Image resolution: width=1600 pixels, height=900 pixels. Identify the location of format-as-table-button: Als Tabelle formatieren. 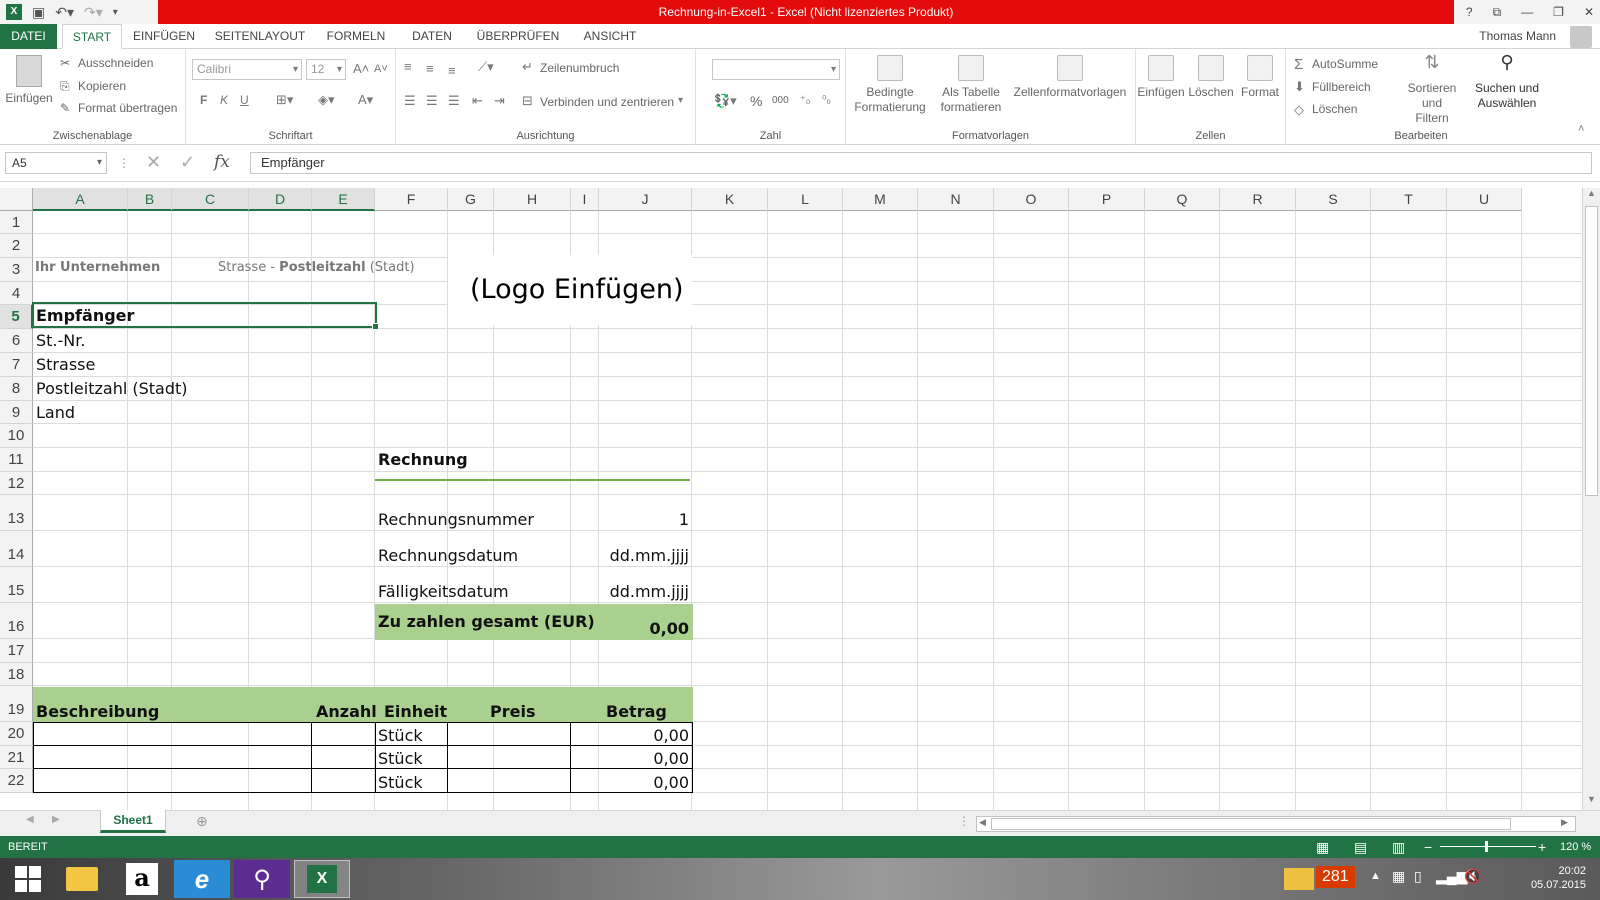
(971, 85).